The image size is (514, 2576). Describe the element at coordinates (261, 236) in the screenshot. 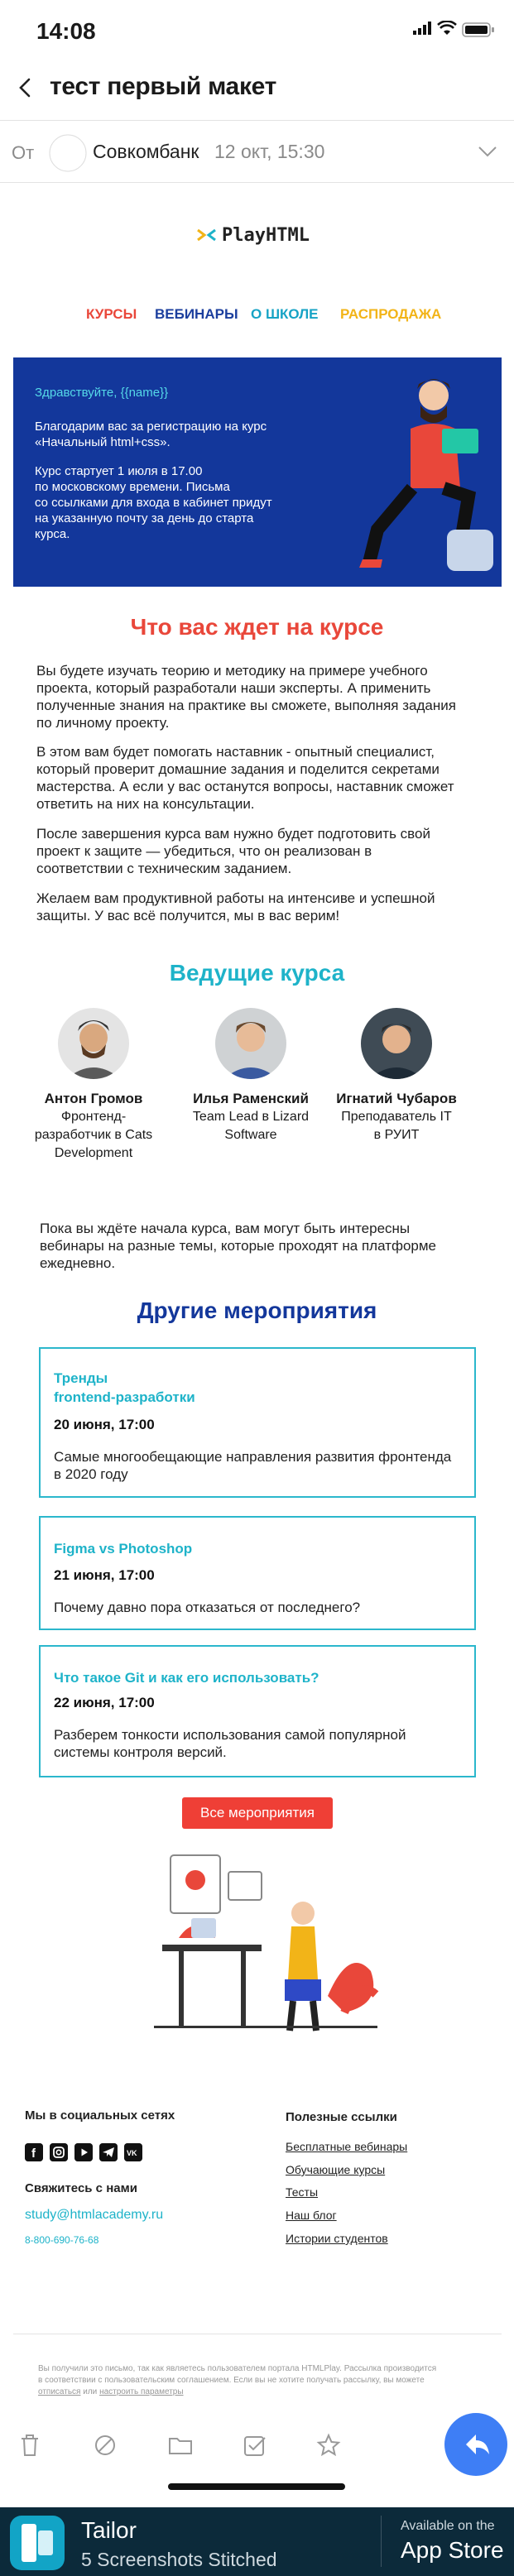

I see `brand-logo: PlayHTML` at that location.